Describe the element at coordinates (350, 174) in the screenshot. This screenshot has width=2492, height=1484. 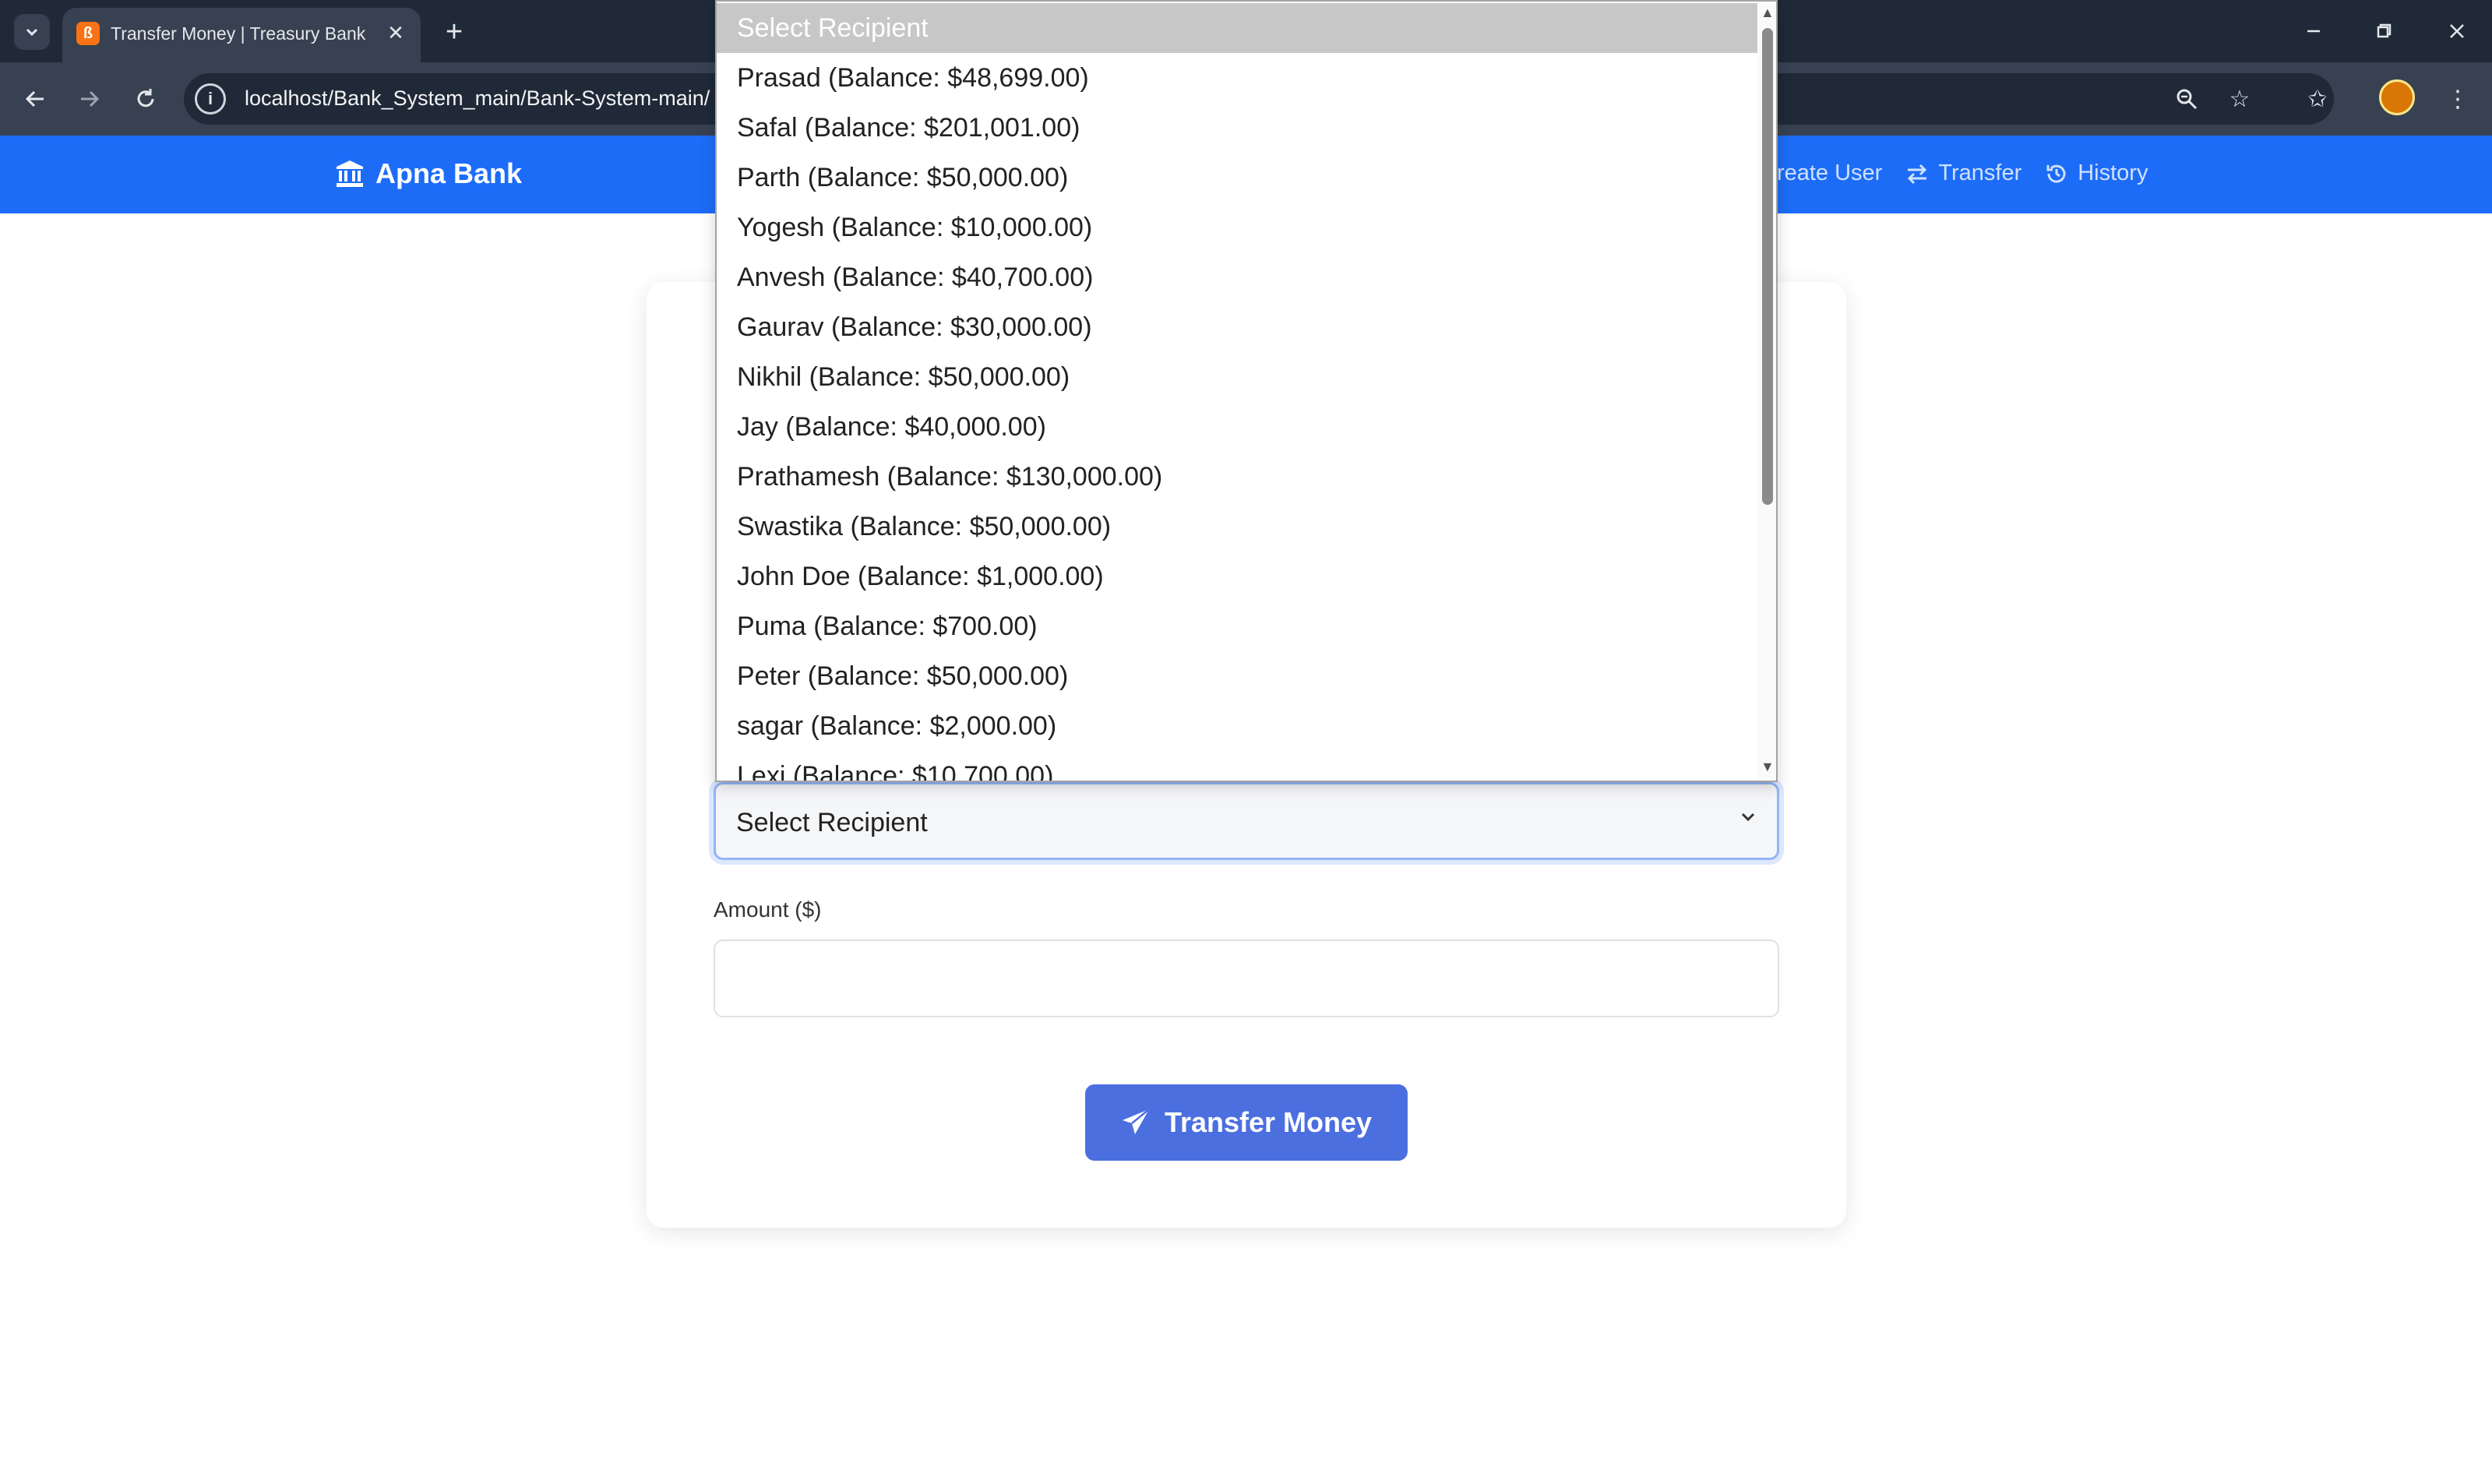
I see `bank-icon` at that location.